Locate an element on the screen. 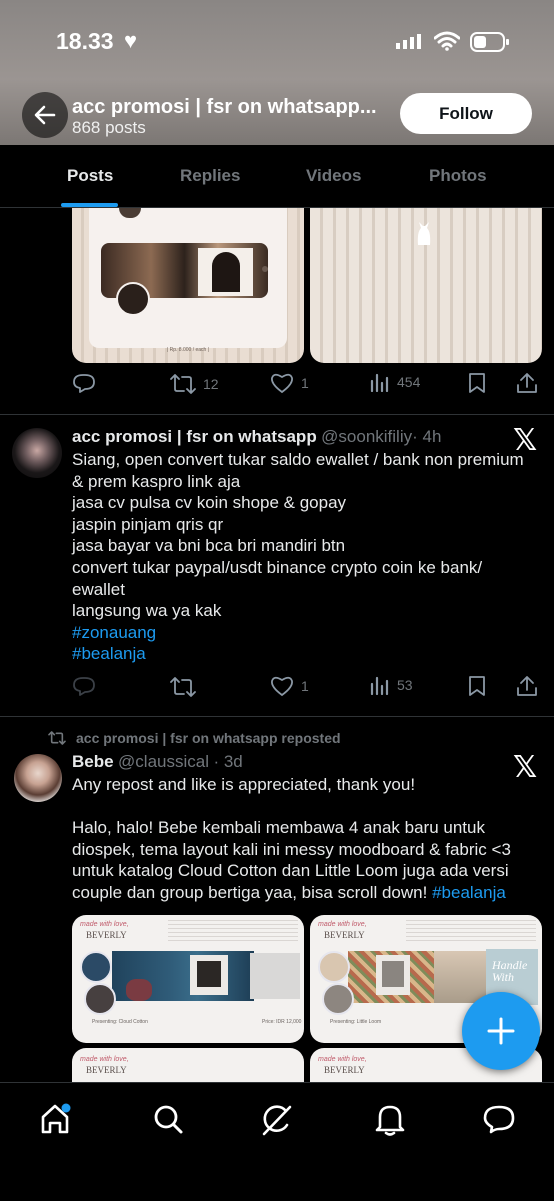  grok-icon is located at coordinates (277, 1120).